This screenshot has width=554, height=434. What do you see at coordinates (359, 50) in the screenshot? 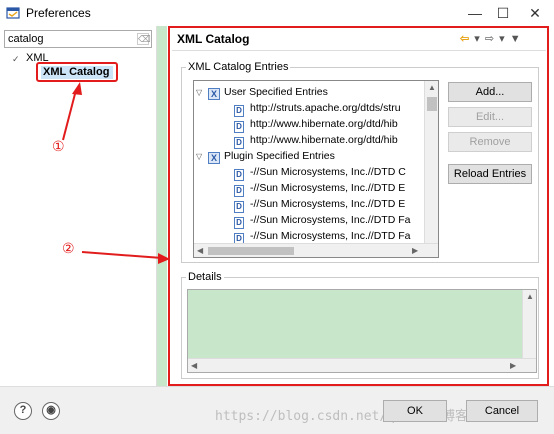
I see `header-divider` at bounding box center [359, 50].